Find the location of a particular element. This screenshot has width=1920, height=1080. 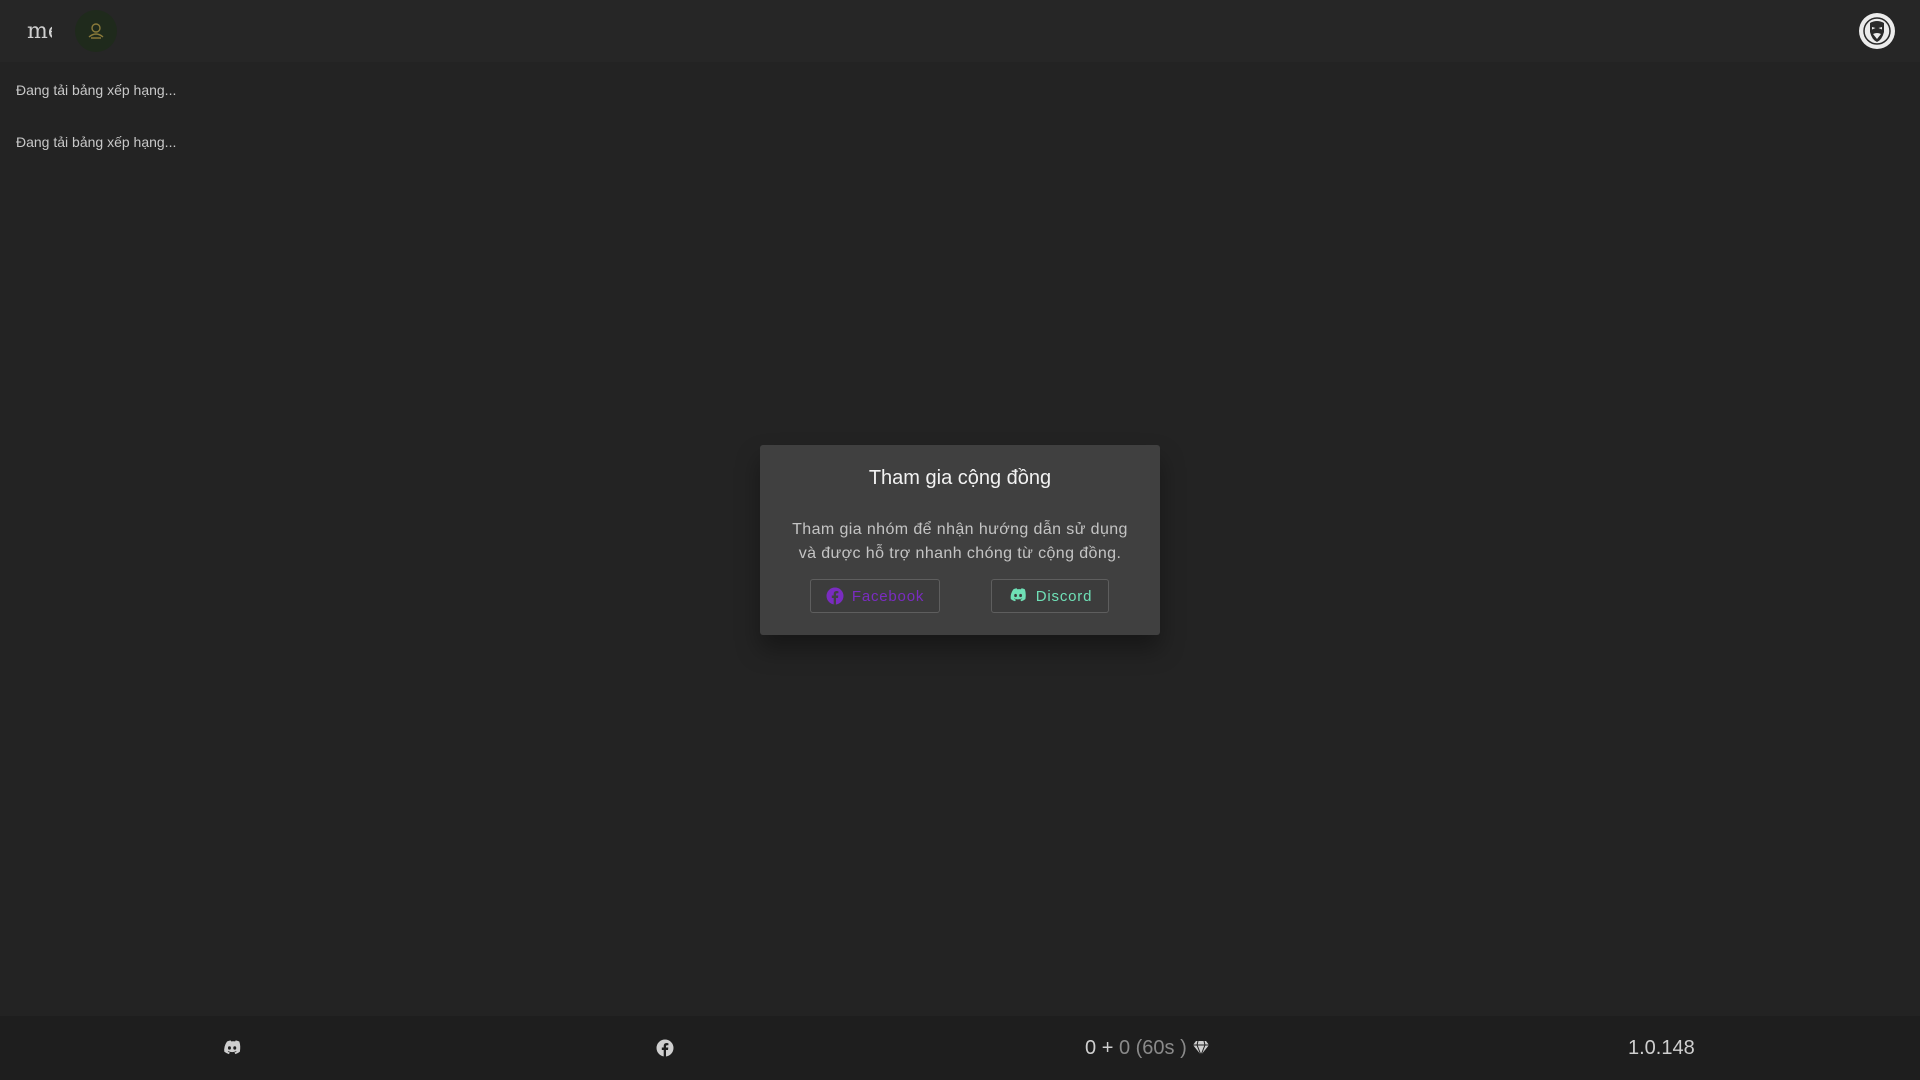

bonus-value: 0 is located at coordinates (1124, 1048).